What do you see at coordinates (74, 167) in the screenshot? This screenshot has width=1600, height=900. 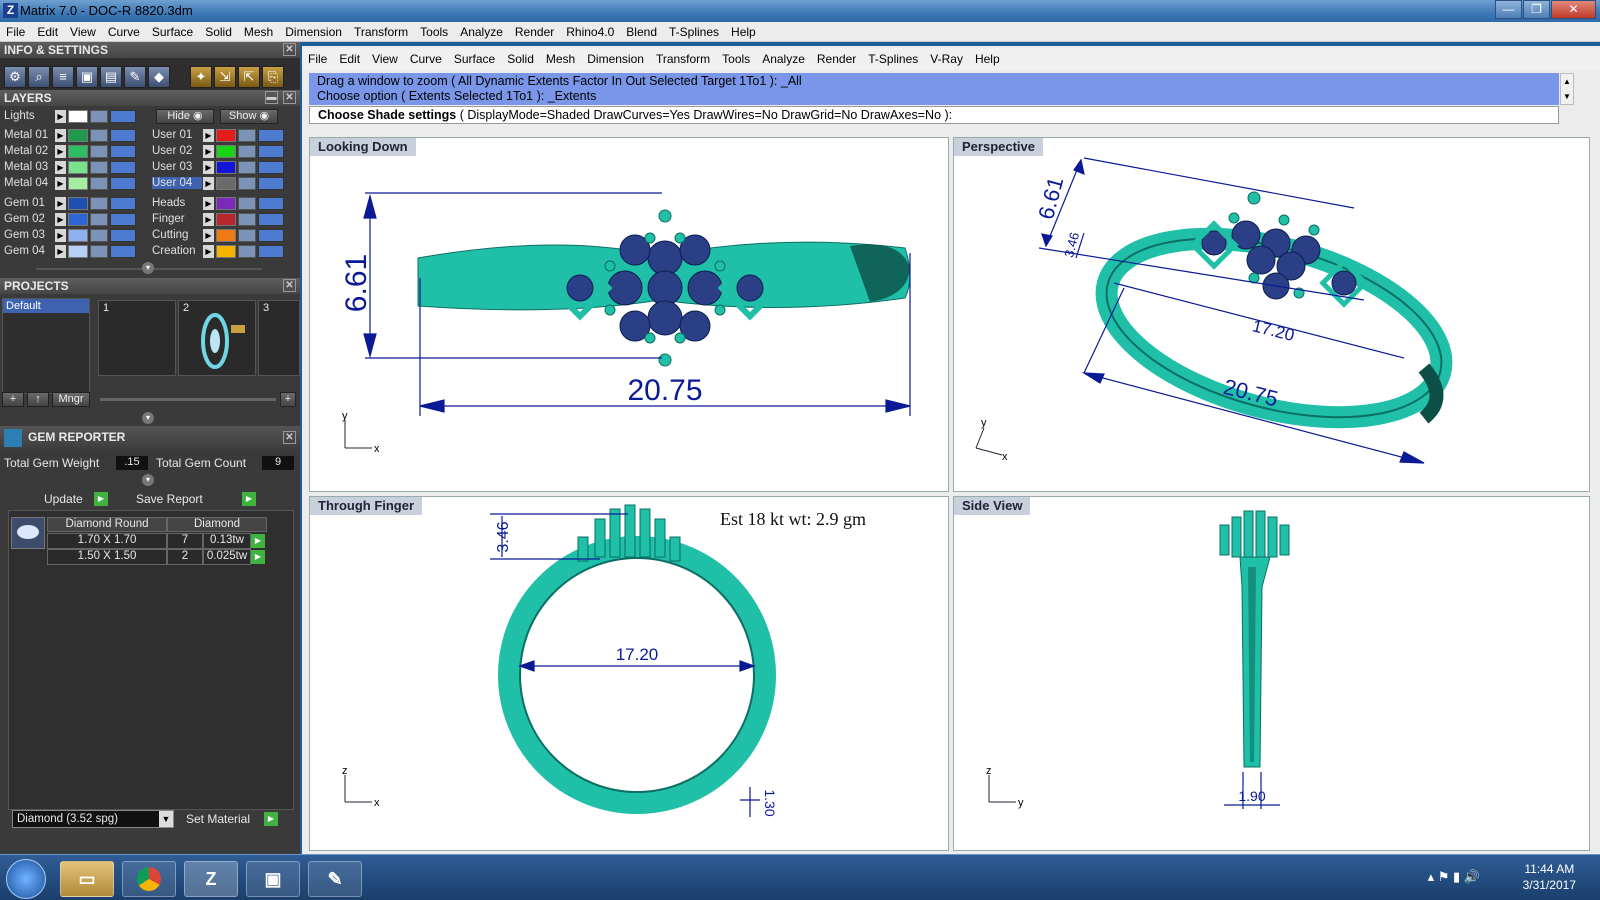 I see `layer-row: Metal 03 ▶` at bounding box center [74, 167].